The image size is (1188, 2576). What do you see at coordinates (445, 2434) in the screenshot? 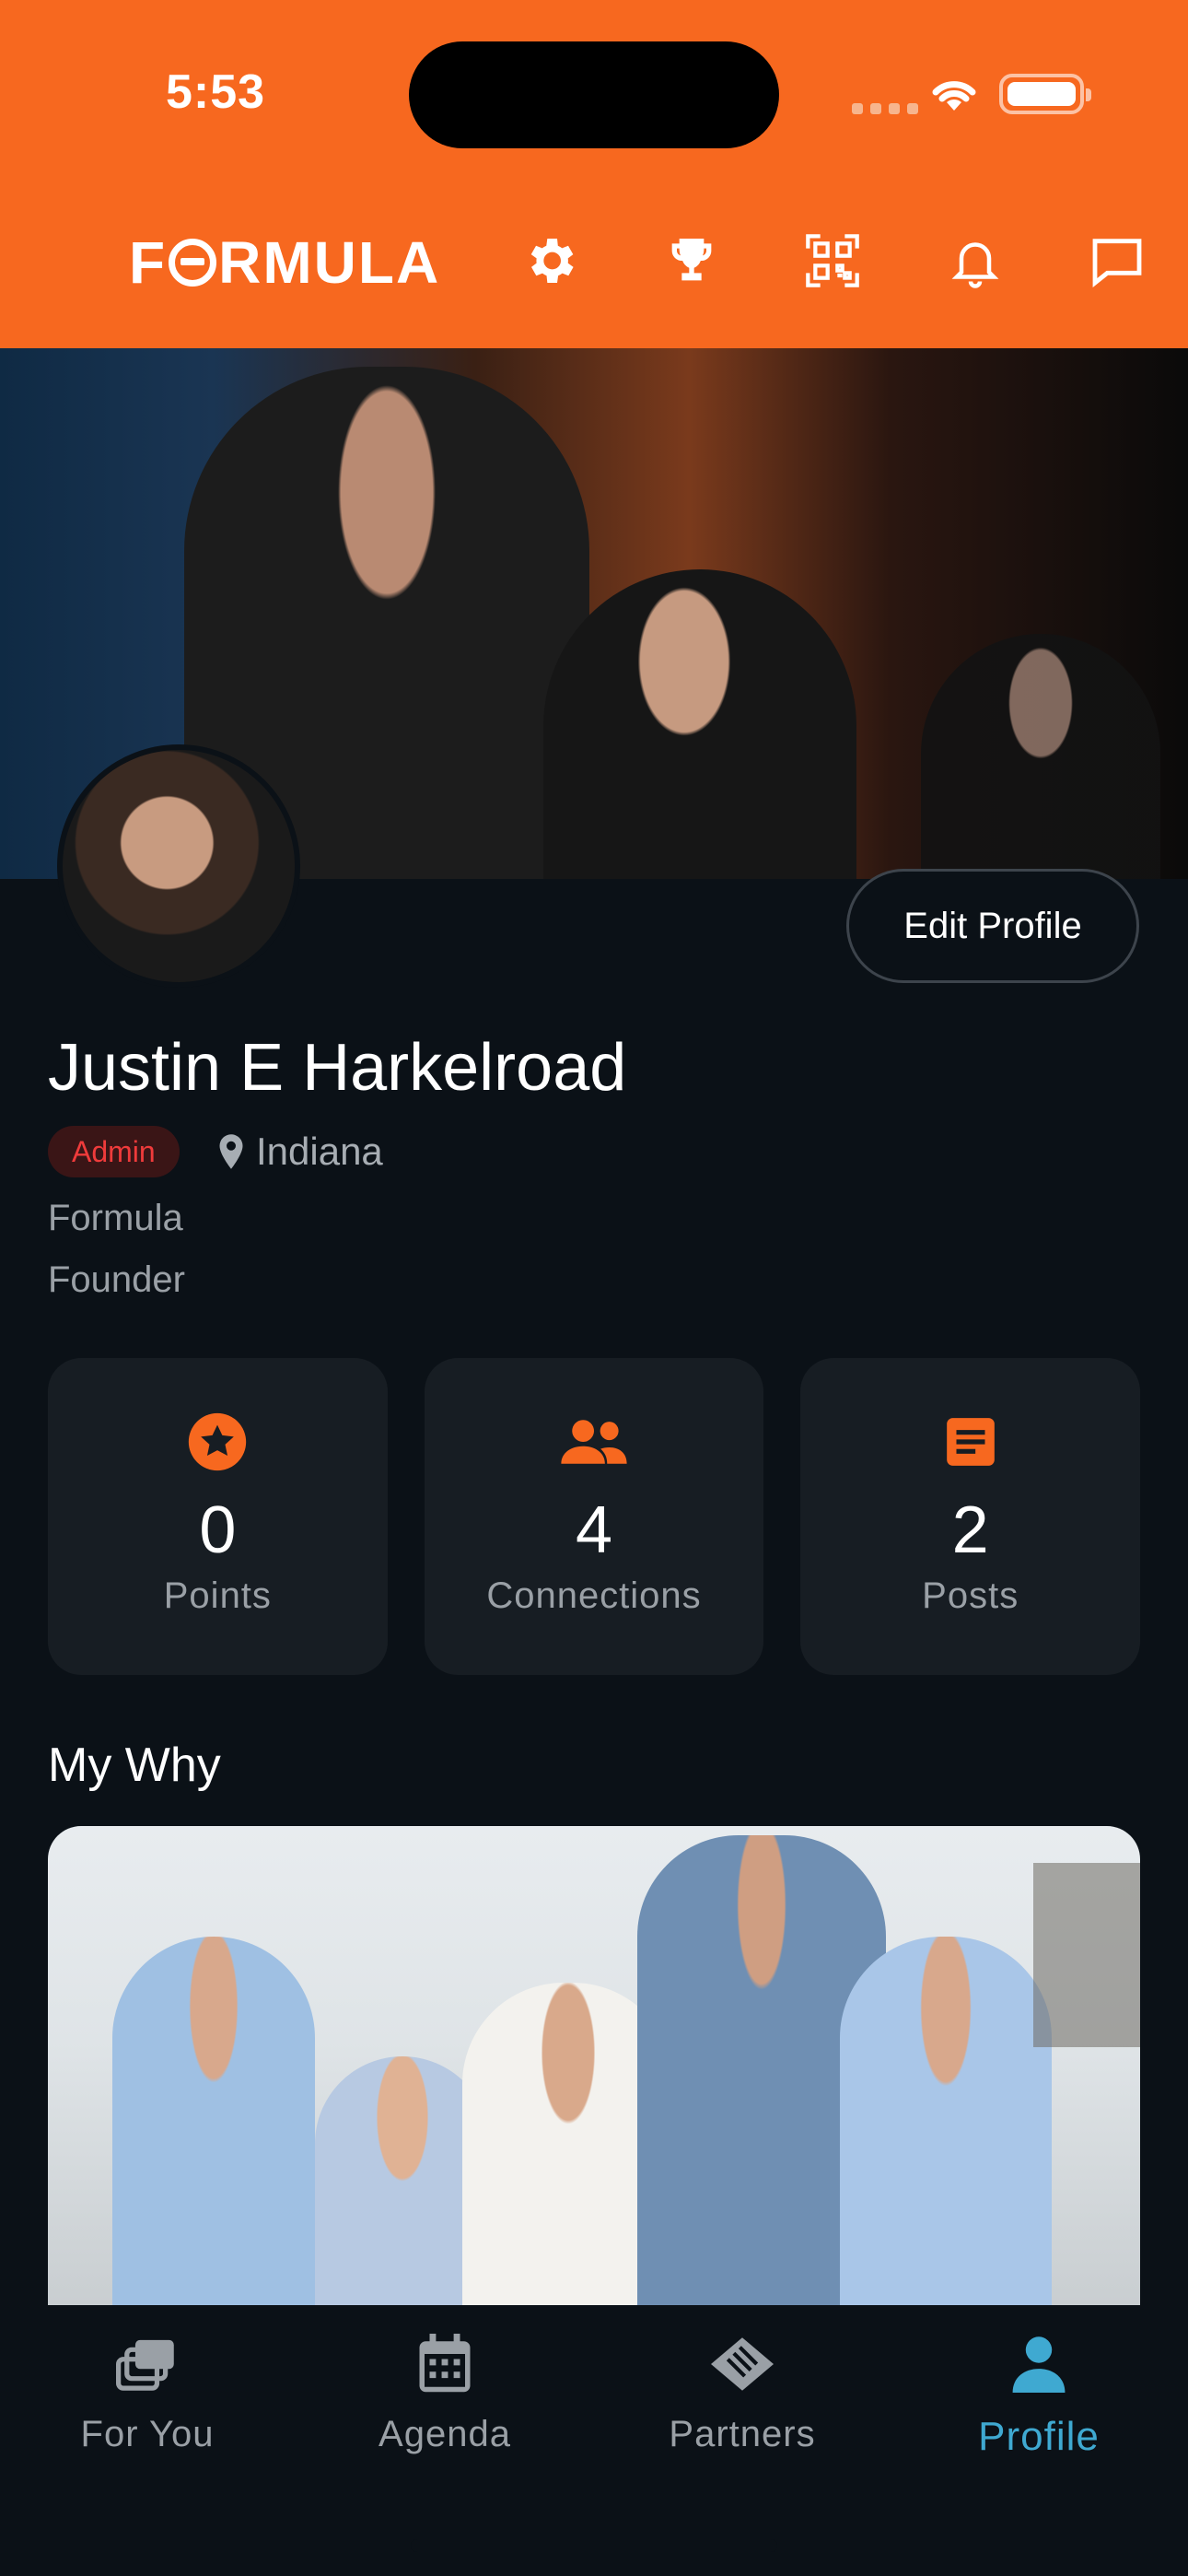
I see `tab-label: Agenda` at bounding box center [445, 2434].